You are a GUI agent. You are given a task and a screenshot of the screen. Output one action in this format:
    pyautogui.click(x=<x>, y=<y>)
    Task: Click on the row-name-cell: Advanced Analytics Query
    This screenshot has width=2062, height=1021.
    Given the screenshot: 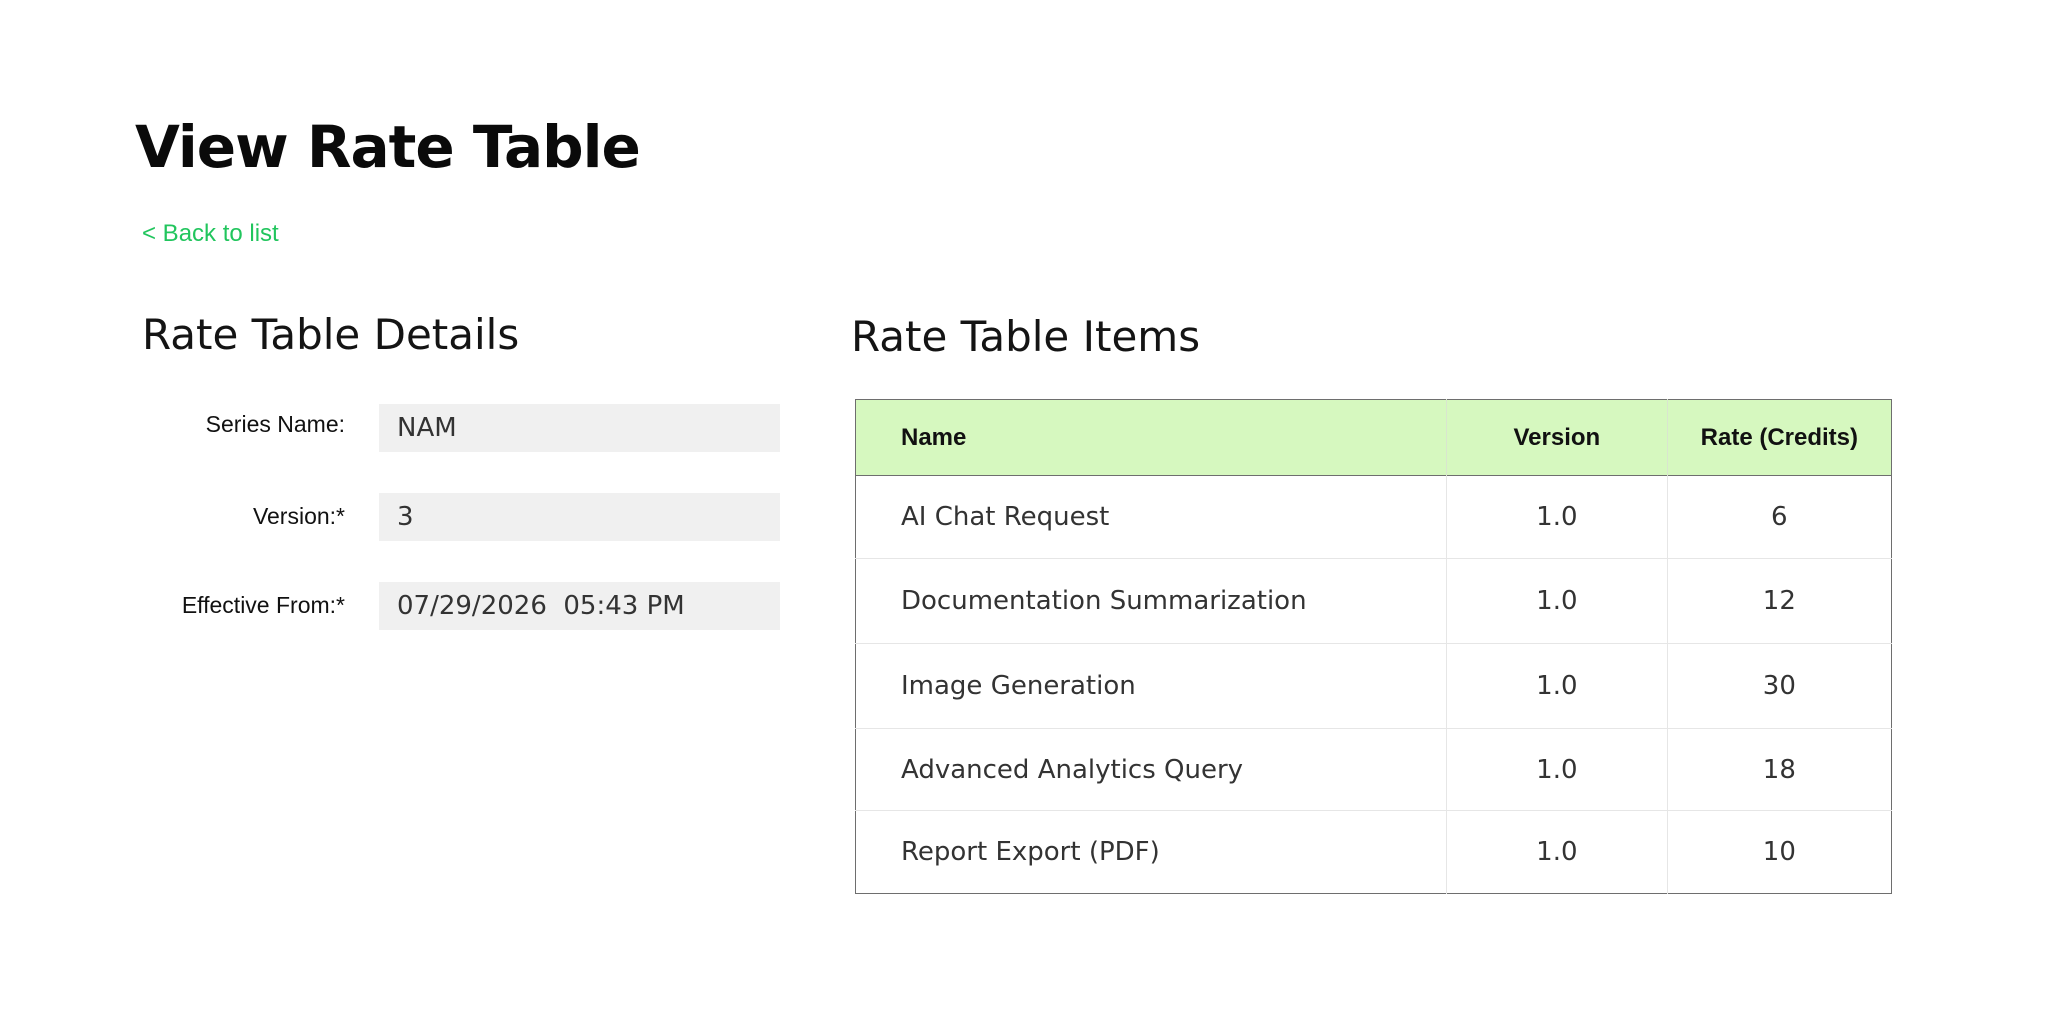 What is the action you would take?
    pyautogui.click(x=1151, y=769)
    